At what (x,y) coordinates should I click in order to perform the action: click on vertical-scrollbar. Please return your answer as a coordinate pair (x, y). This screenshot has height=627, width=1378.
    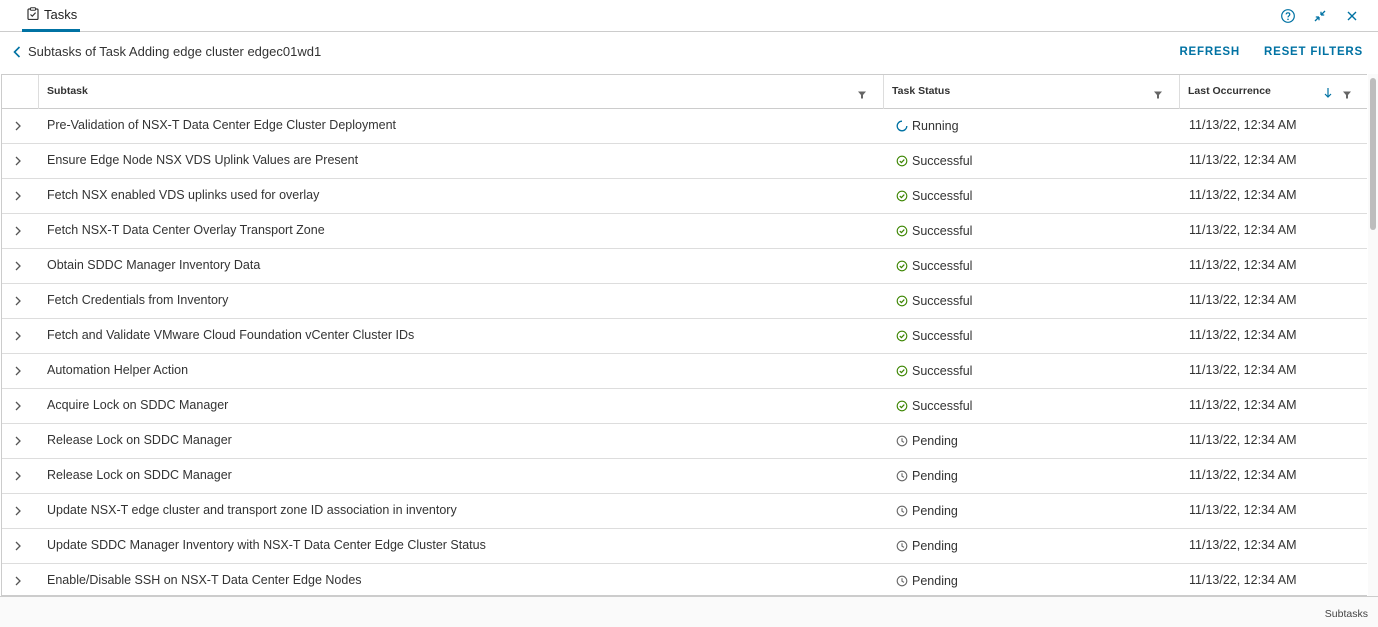
    Looking at the image, I should click on (1373, 335).